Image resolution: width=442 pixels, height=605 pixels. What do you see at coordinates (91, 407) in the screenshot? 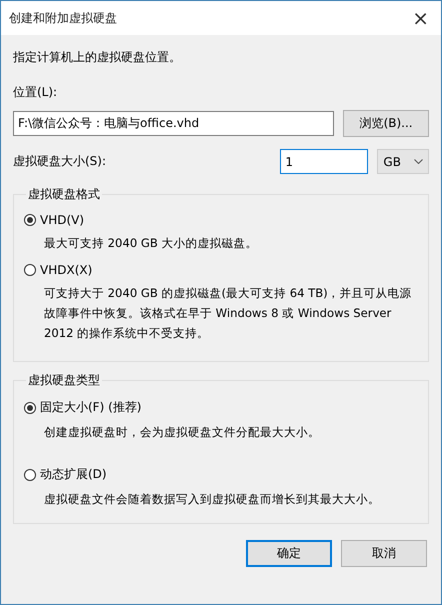
I see `option-label: 固定大小(F) (推荐)` at bounding box center [91, 407].